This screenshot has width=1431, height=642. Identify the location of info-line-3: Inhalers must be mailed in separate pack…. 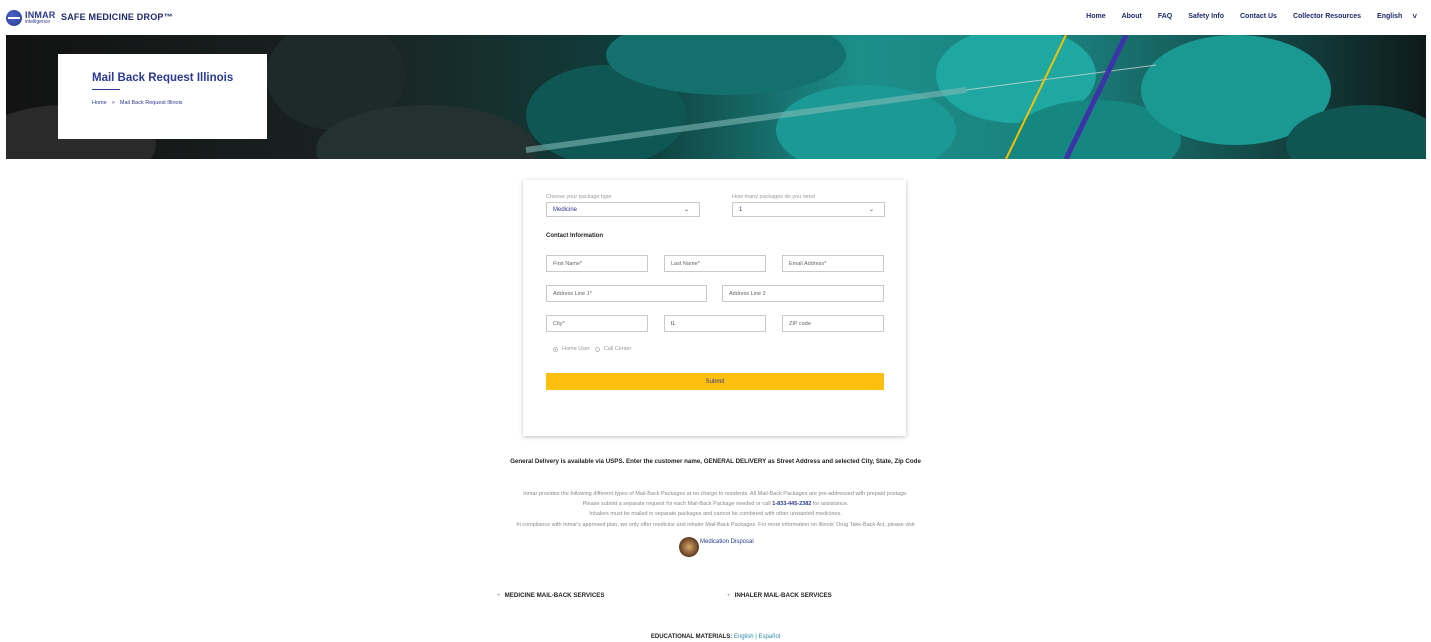
(715, 514).